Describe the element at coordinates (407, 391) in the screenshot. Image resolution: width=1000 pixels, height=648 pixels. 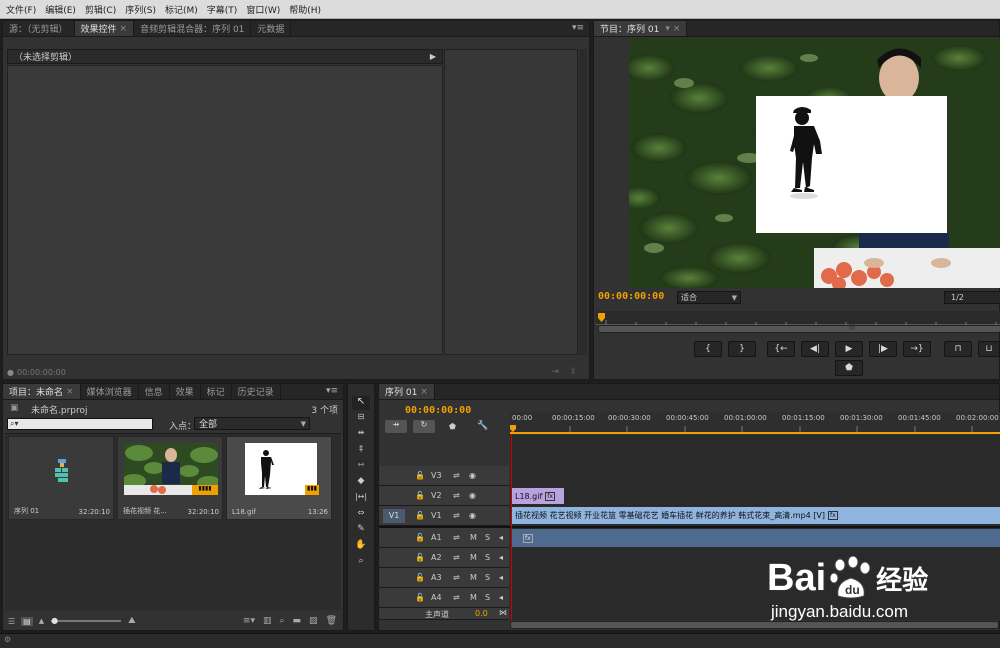
I see `tab-sequence: 序列 01 ×` at that location.